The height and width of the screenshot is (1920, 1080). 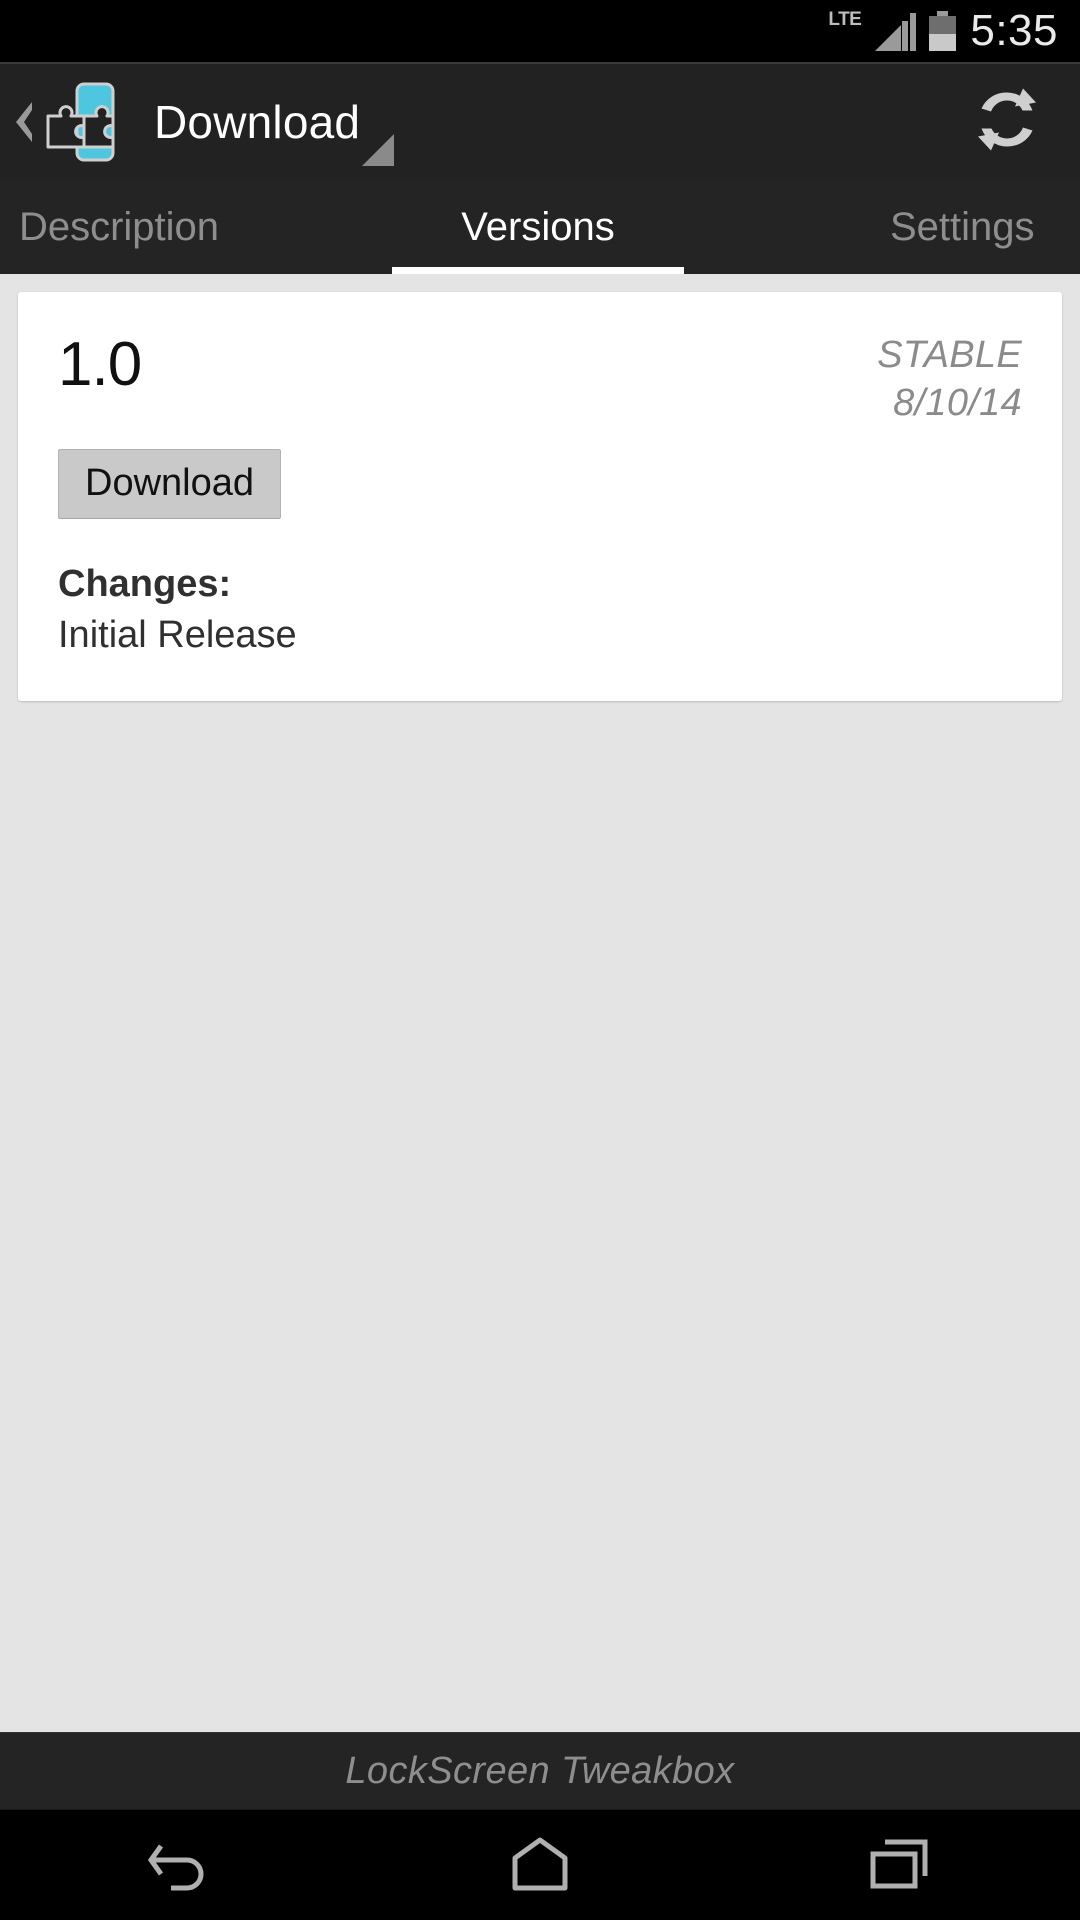 I want to click on home-icon, so click(x=540, y=1864).